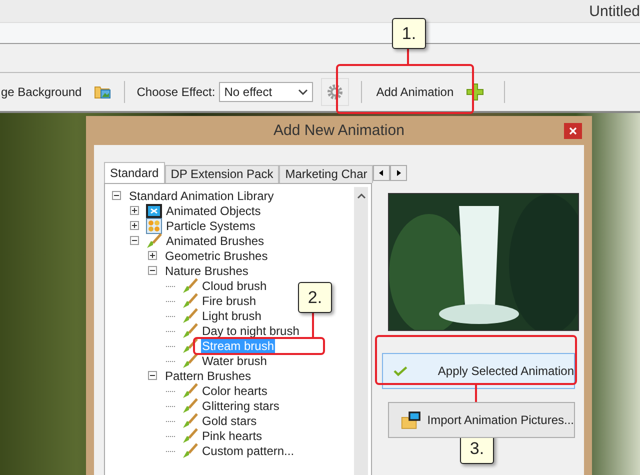  What do you see at coordinates (475, 92) in the screenshot?
I see `plus-icon` at bounding box center [475, 92].